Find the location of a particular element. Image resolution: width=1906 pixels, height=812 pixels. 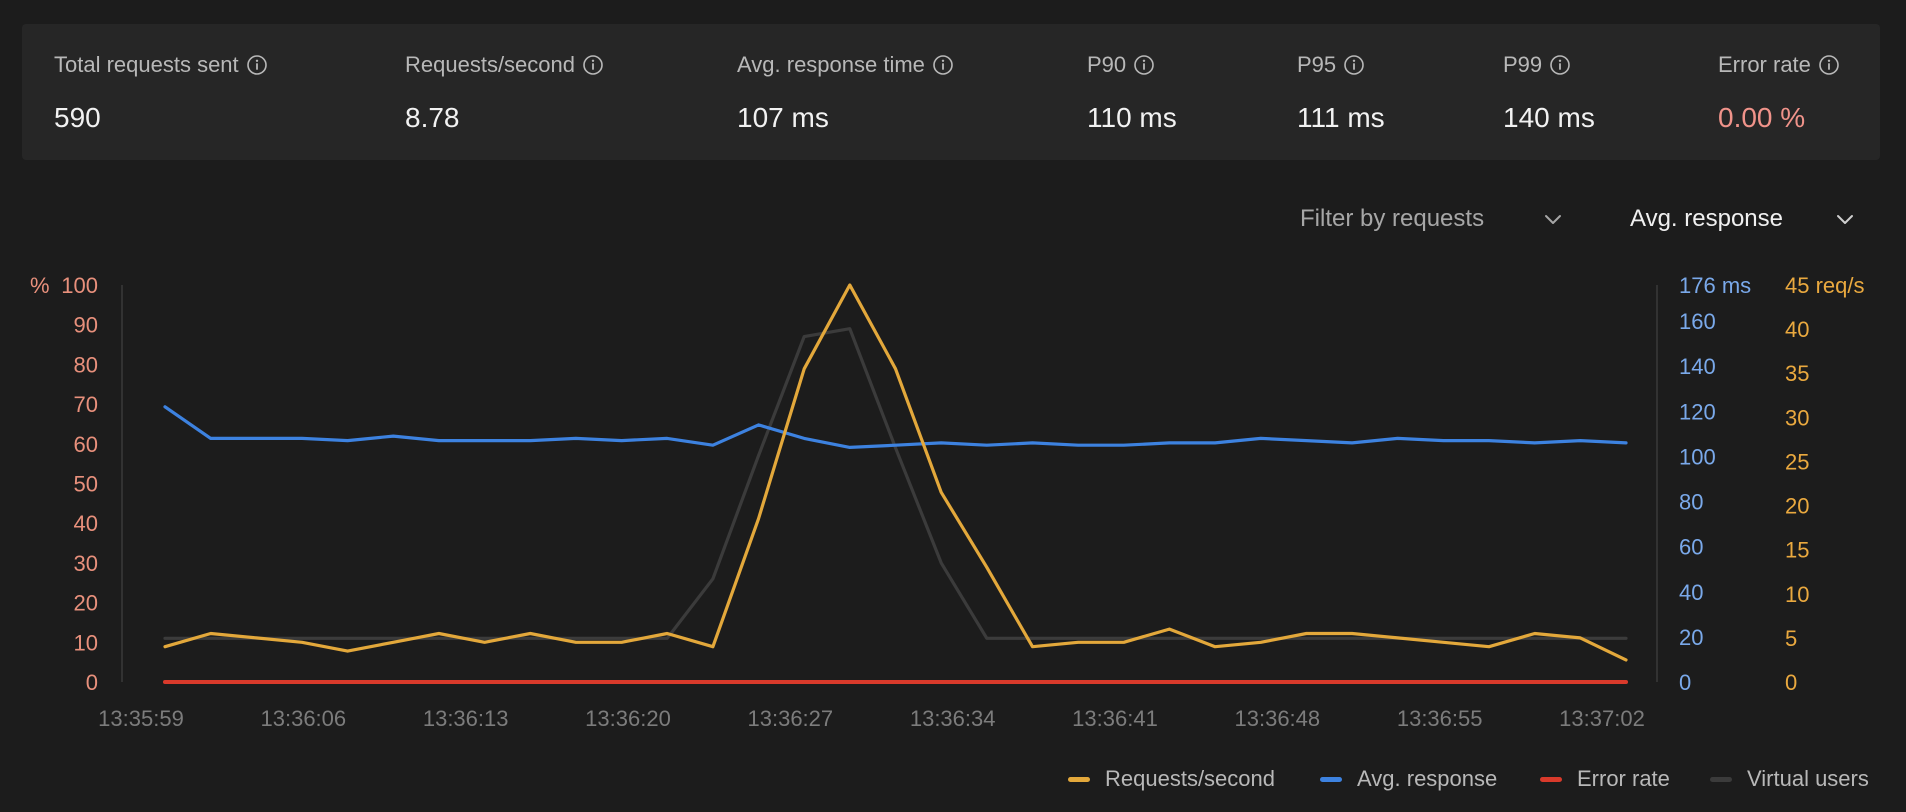

right-axis-tick: 20 is located at coordinates (1797, 506).